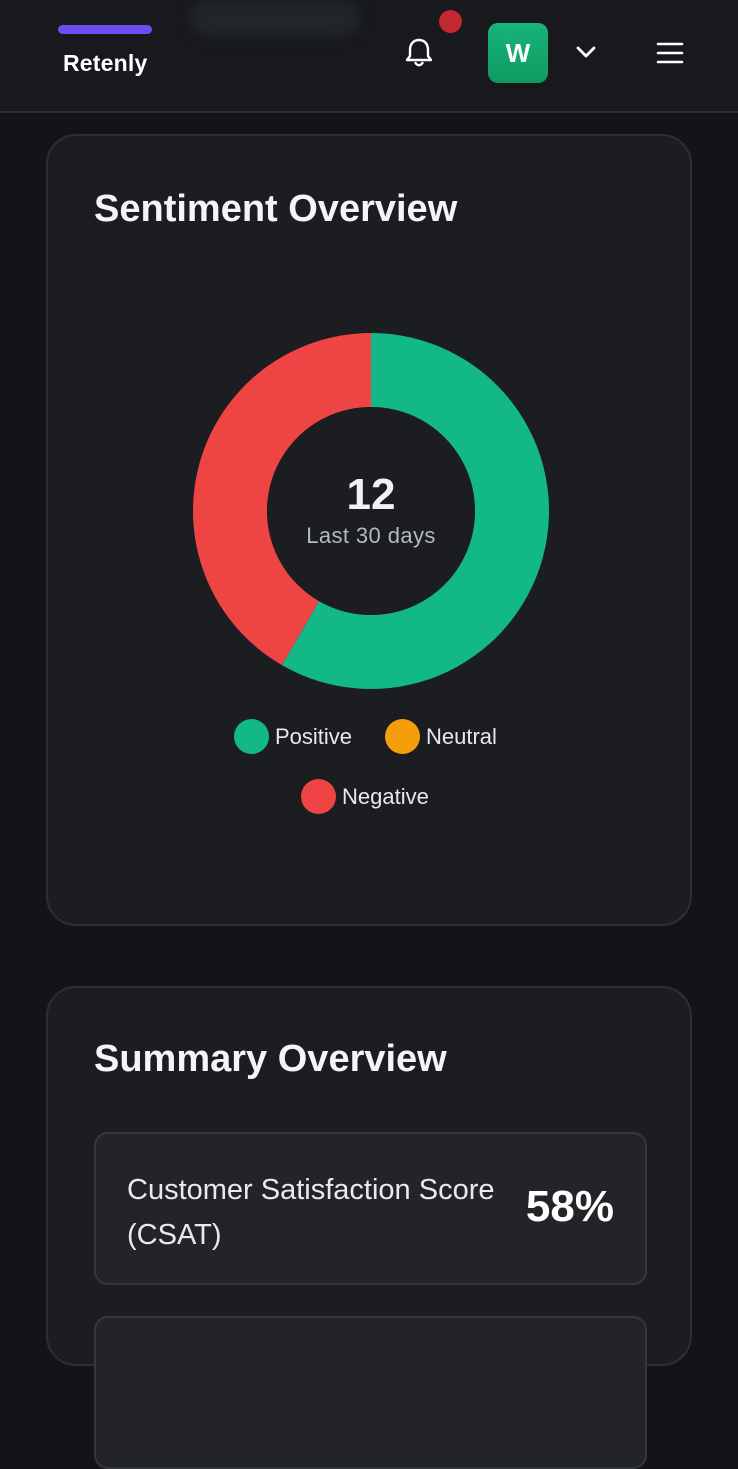 This screenshot has height=1469, width=738. Describe the element at coordinates (670, 53) in the screenshot. I see `hamburger-menu-icon` at that location.